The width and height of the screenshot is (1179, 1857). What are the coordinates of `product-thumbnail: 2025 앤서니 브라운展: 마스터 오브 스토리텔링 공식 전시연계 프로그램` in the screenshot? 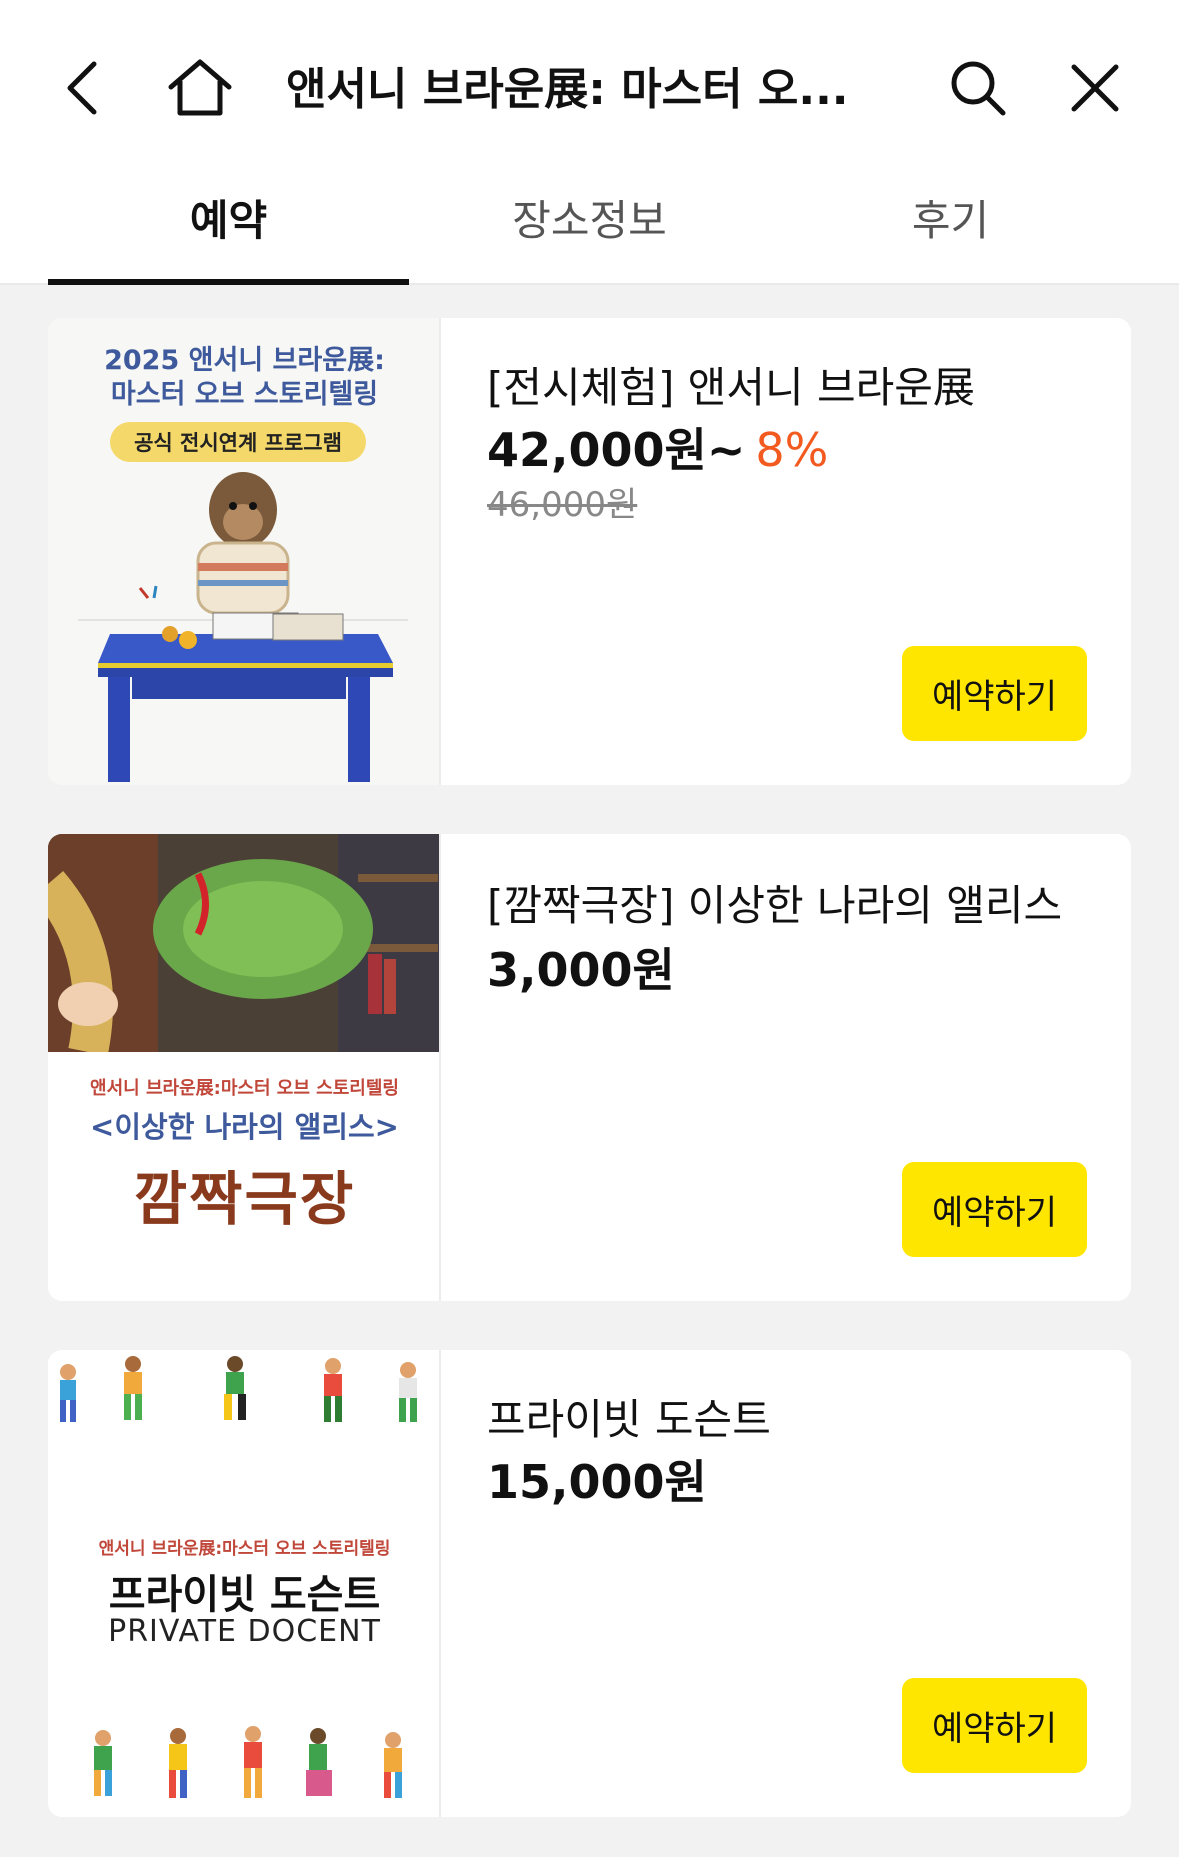 It's located at (244, 551).